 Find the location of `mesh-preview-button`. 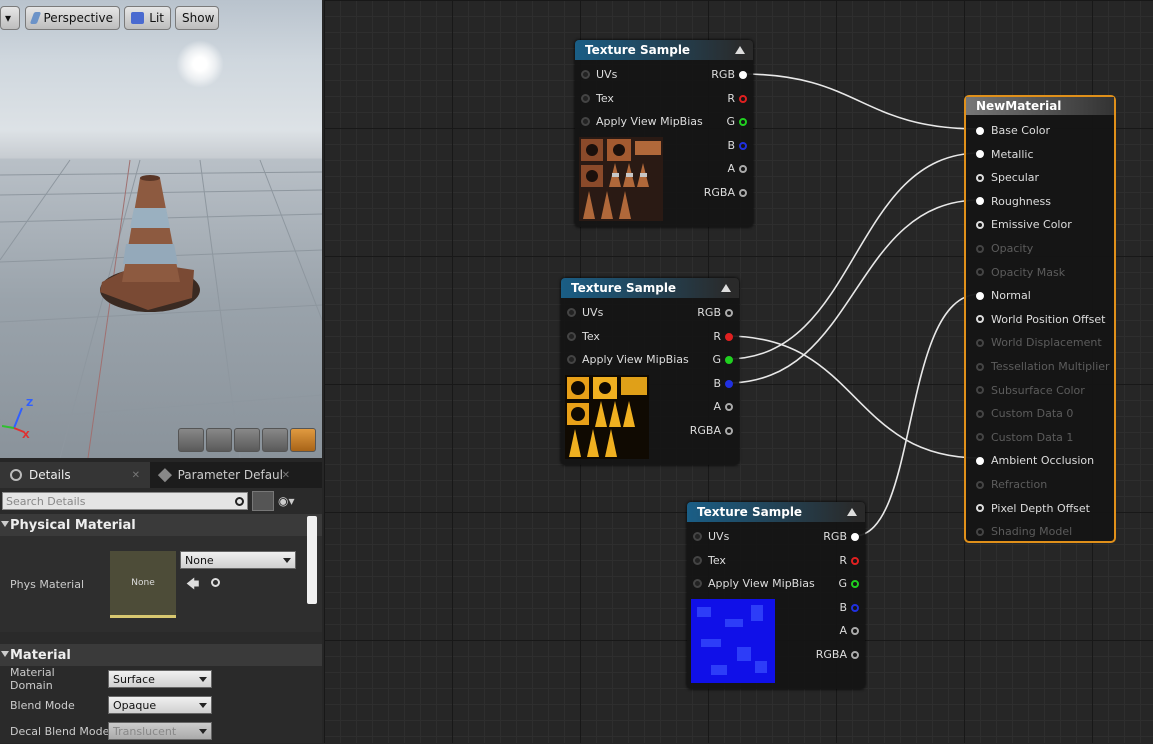

mesh-preview-button is located at coordinates (303, 440).